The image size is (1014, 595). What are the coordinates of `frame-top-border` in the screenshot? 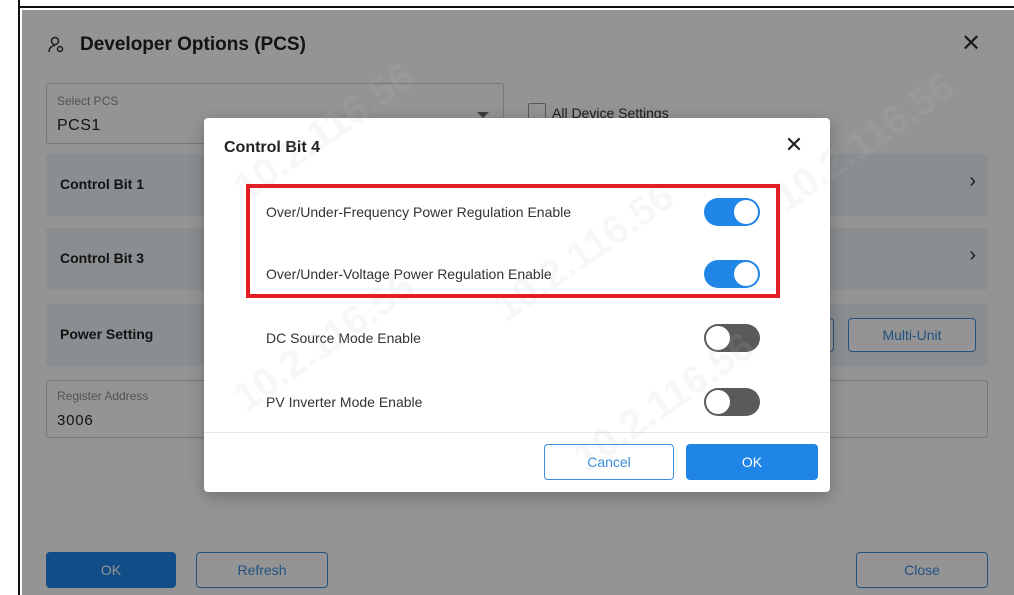 It's located at (507, 4).